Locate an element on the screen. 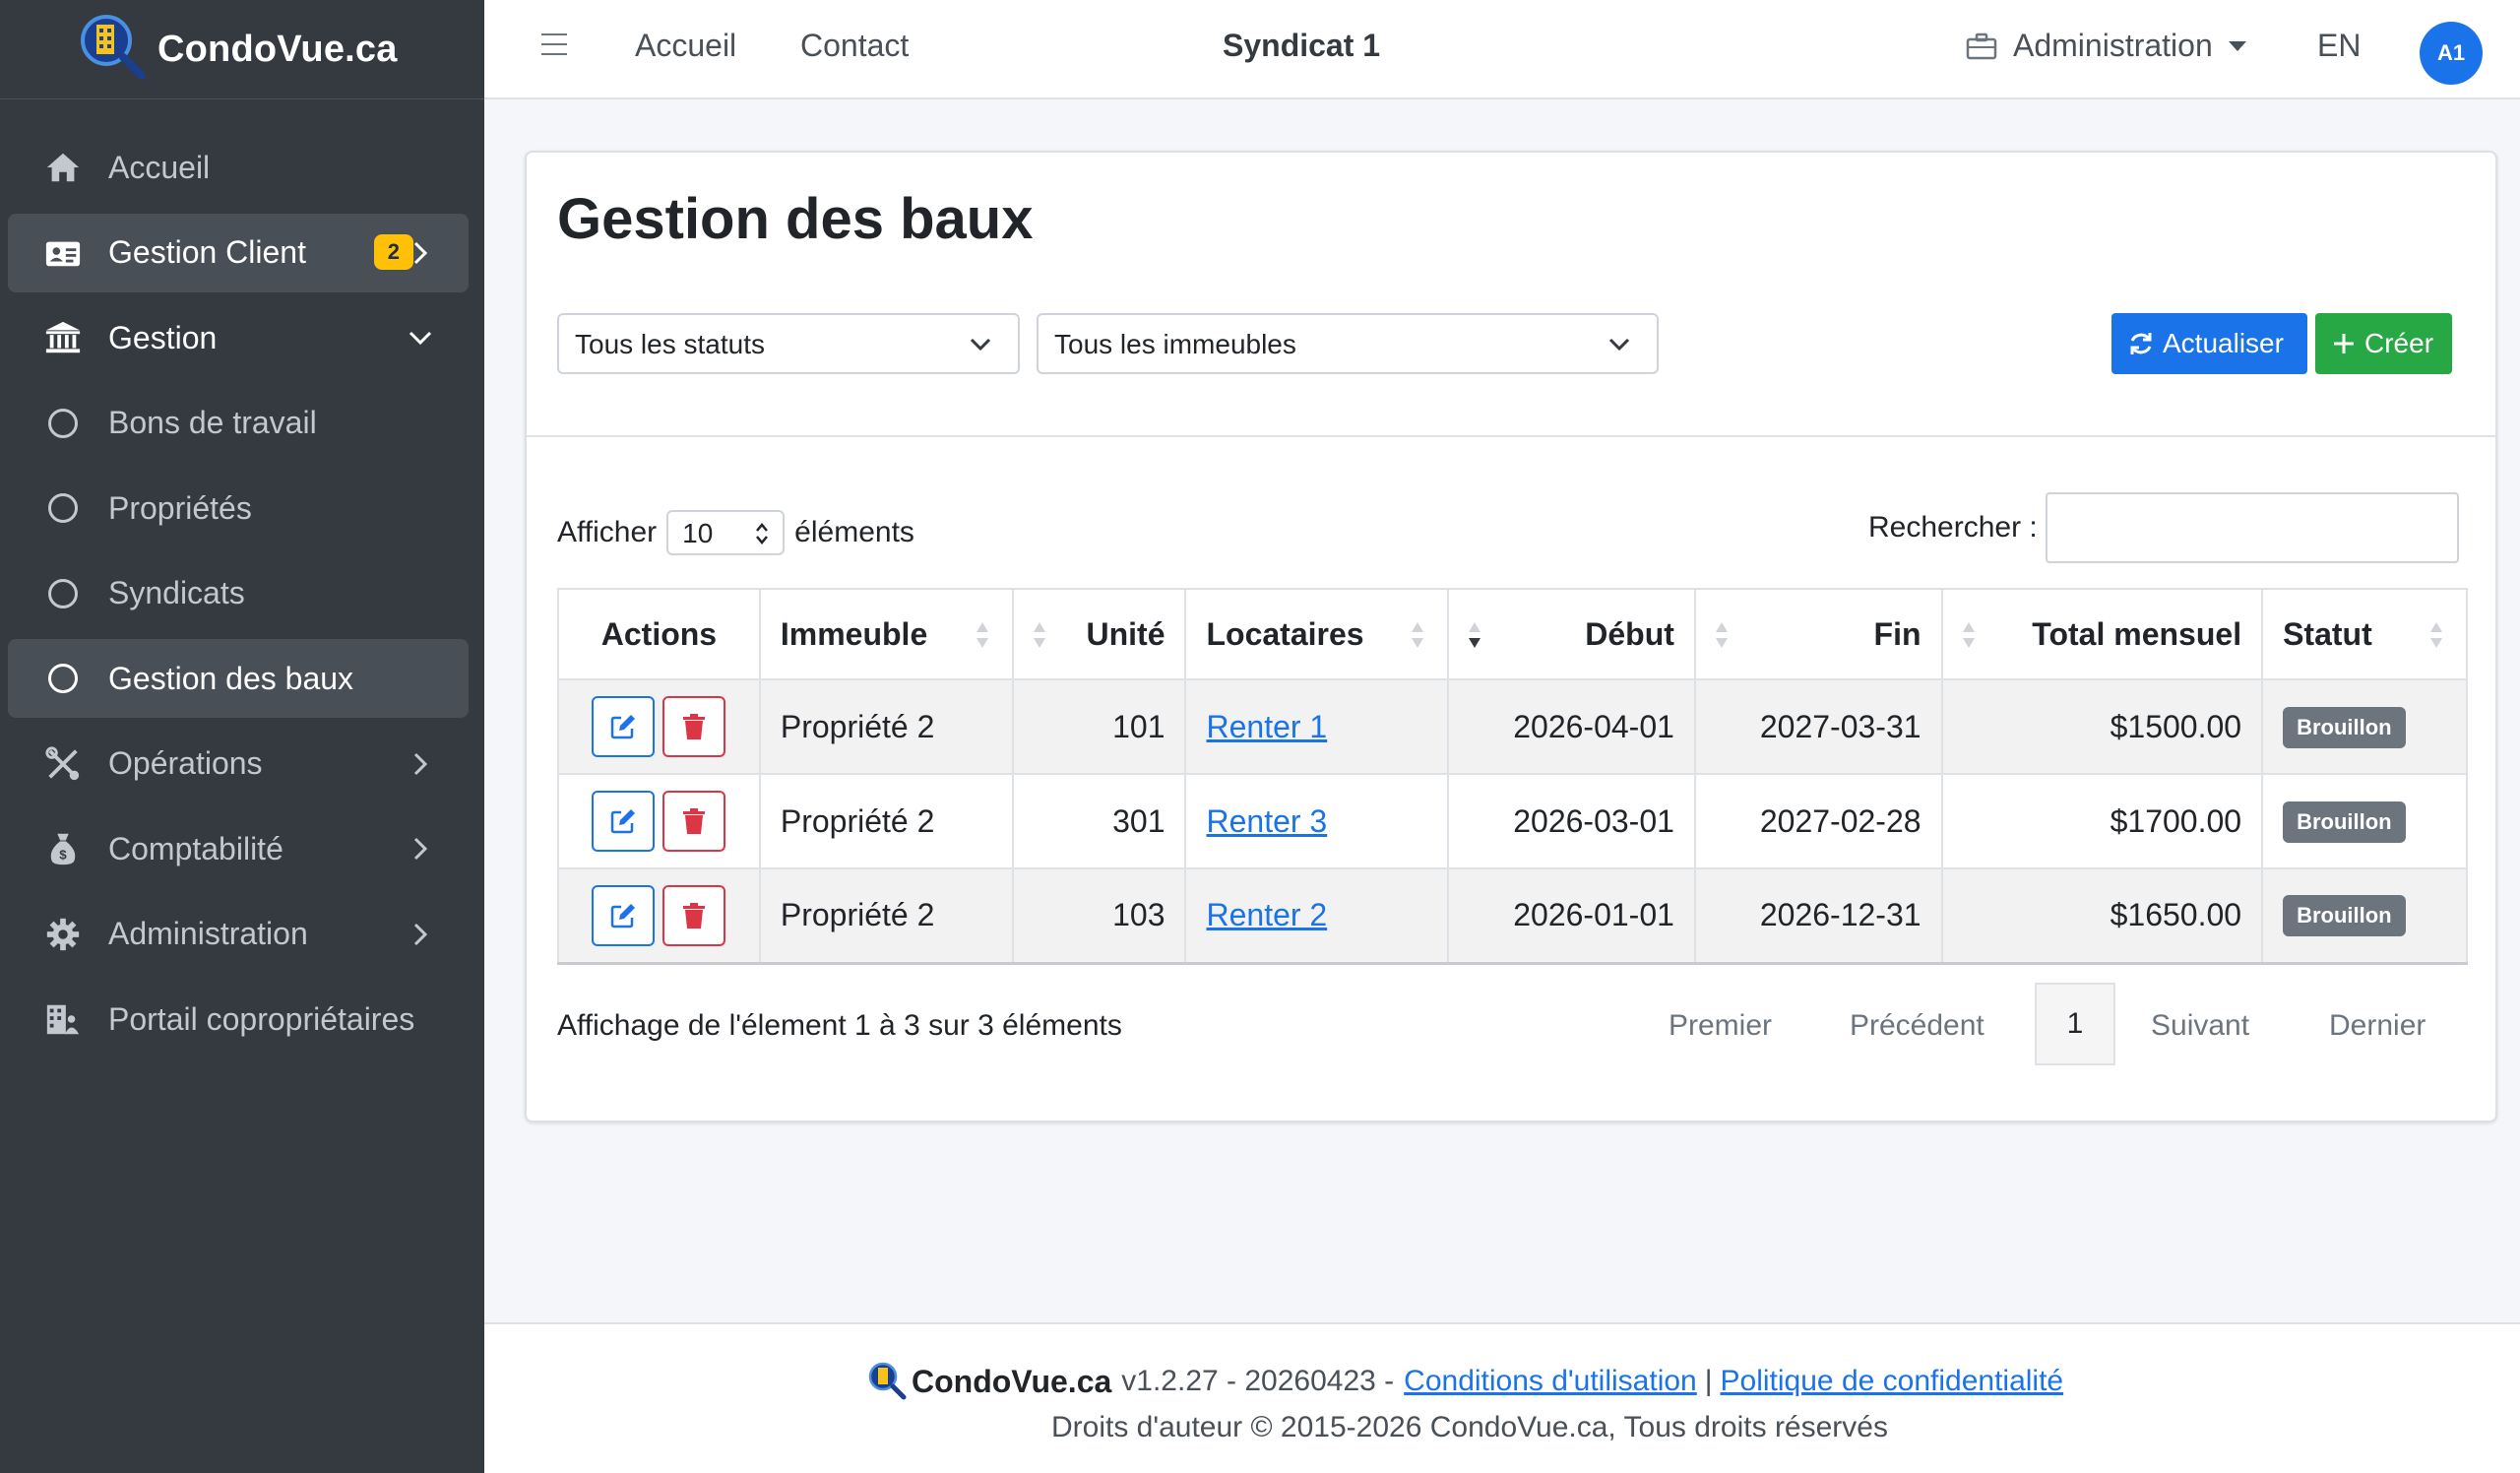  sidebar-item-gestion: Gestion is located at coordinates (238, 337).